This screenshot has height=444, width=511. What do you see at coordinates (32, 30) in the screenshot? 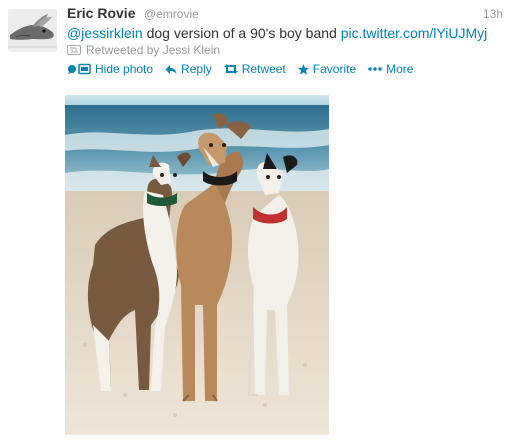
I see `avatar` at bounding box center [32, 30].